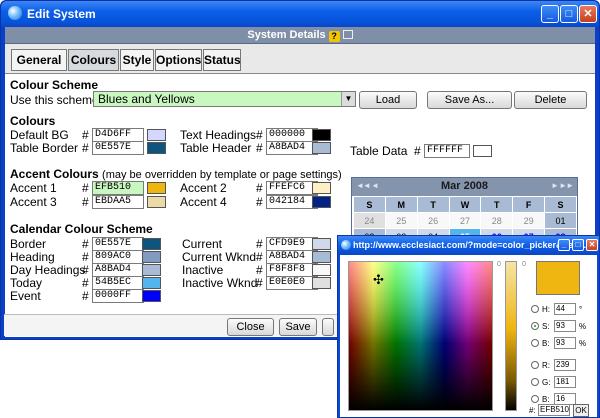  I want to click on scale-top-label: 0, so click(499, 264).